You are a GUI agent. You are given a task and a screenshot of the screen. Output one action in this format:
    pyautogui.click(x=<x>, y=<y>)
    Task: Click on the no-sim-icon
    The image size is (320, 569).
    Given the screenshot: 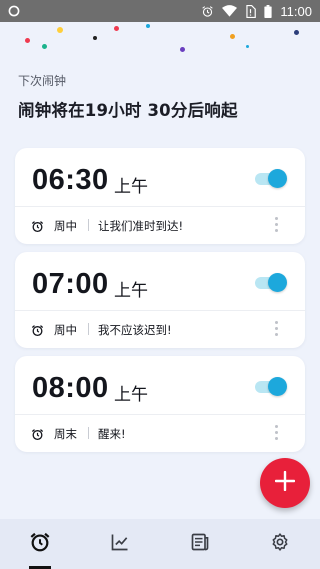 What is the action you would take?
    pyautogui.click(x=251, y=11)
    